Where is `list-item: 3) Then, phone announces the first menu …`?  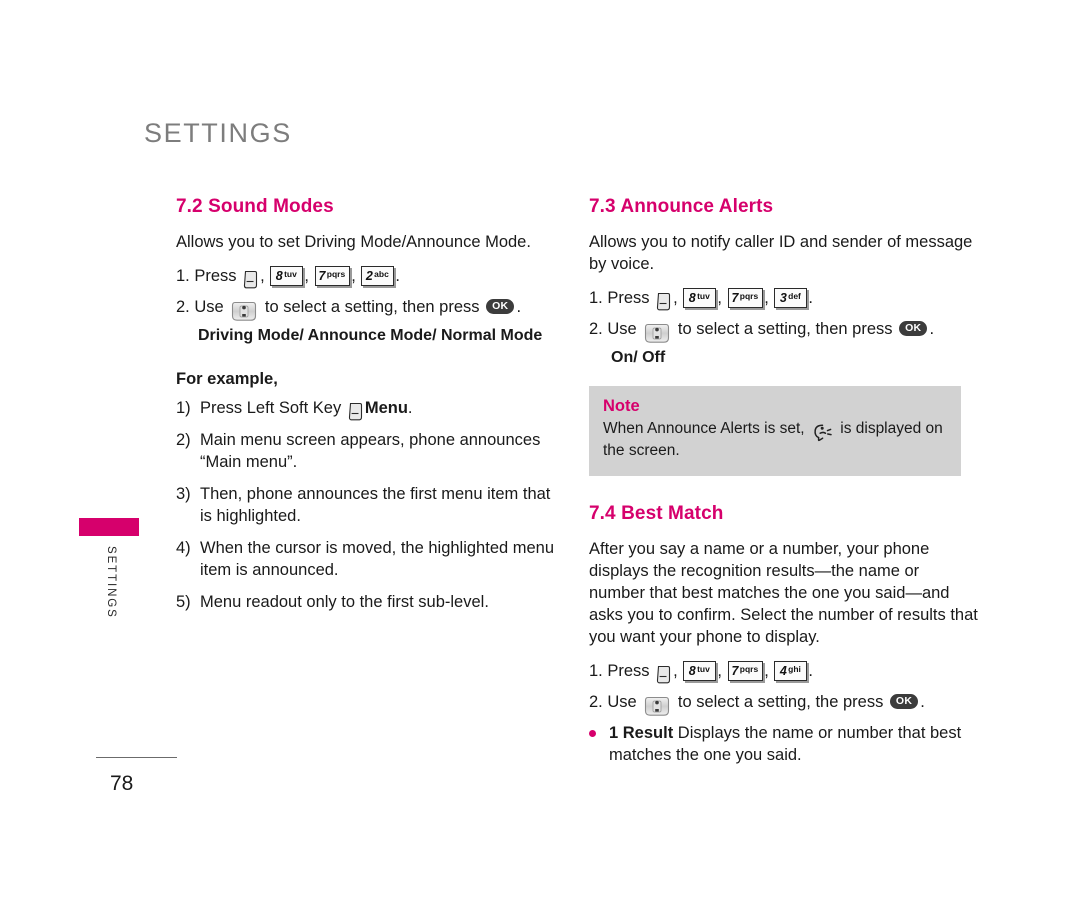 list-item: 3) Then, phone announces the first menu … is located at coordinates (371, 505).